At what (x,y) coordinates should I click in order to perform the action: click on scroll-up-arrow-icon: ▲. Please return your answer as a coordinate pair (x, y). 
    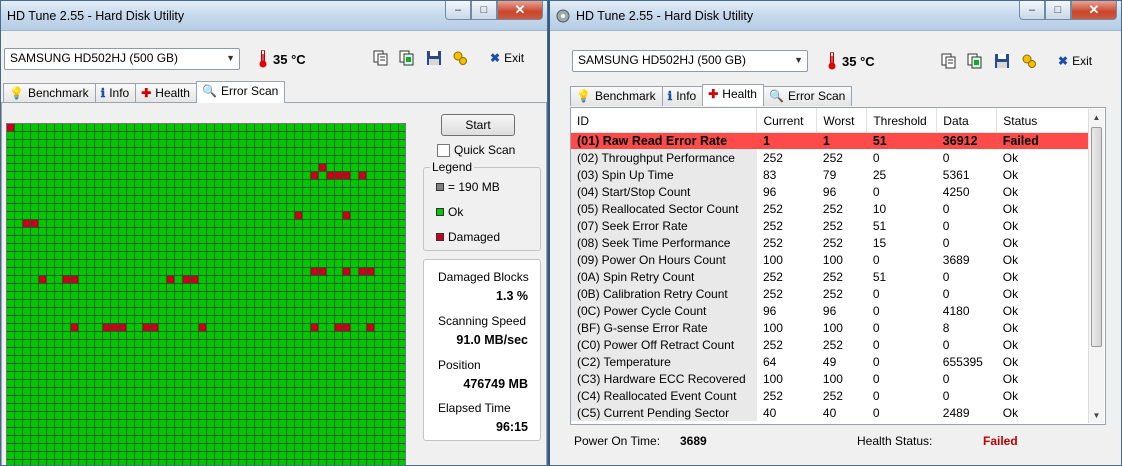
    Looking at the image, I should click on (1096, 117).